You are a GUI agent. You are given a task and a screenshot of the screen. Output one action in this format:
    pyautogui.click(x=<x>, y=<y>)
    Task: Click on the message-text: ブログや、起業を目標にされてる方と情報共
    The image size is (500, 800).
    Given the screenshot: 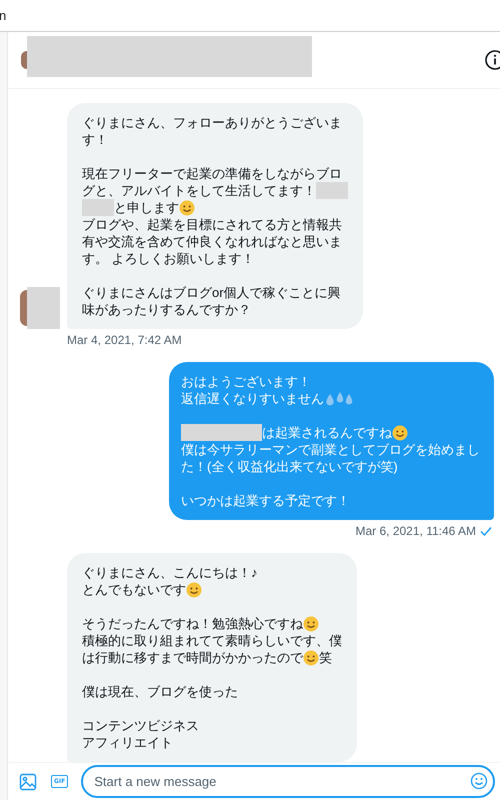 What is the action you would take?
    pyautogui.click(x=212, y=224)
    